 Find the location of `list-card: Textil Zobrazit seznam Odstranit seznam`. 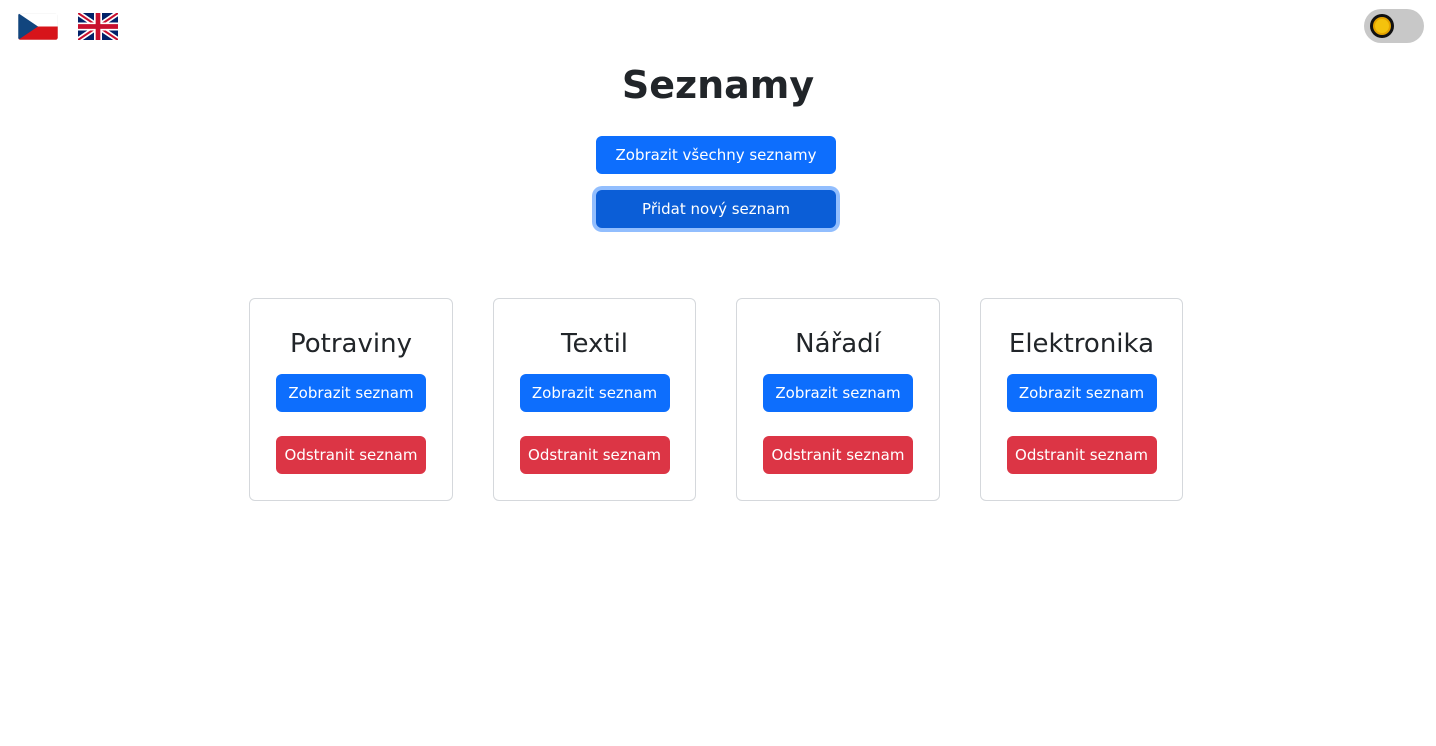

list-card: Textil Zobrazit seznam Odstranit seznam is located at coordinates (594, 399).